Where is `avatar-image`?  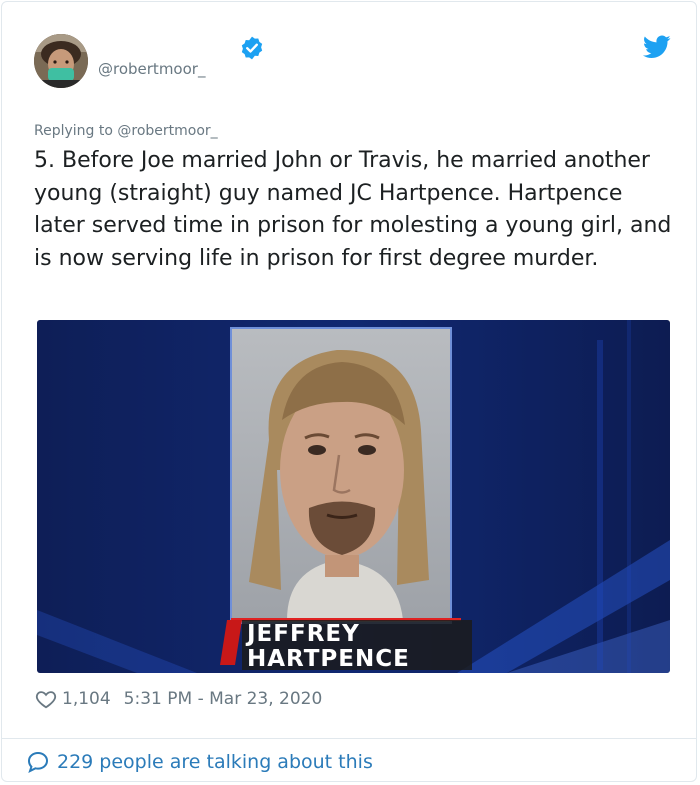
avatar-image is located at coordinates (61, 61).